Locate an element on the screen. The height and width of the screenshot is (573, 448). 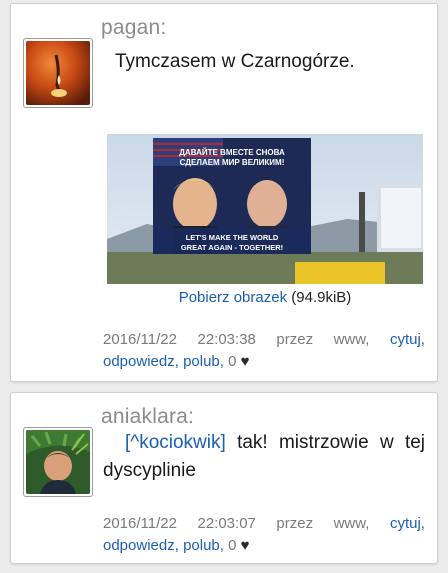
download-link: Pobierz obrazek is located at coordinates (233, 297).